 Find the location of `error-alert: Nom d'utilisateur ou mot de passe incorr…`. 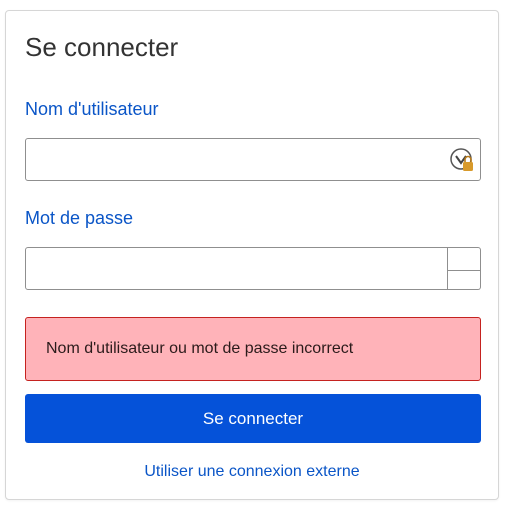

error-alert: Nom d'utilisateur ou mot de passe incorr… is located at coordinates (253, 349).